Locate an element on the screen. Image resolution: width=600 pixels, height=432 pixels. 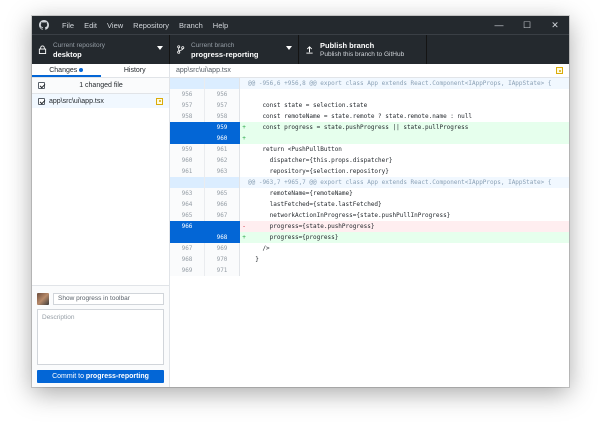
menu-item-edit: Edit is located at coordinates (90, 25).